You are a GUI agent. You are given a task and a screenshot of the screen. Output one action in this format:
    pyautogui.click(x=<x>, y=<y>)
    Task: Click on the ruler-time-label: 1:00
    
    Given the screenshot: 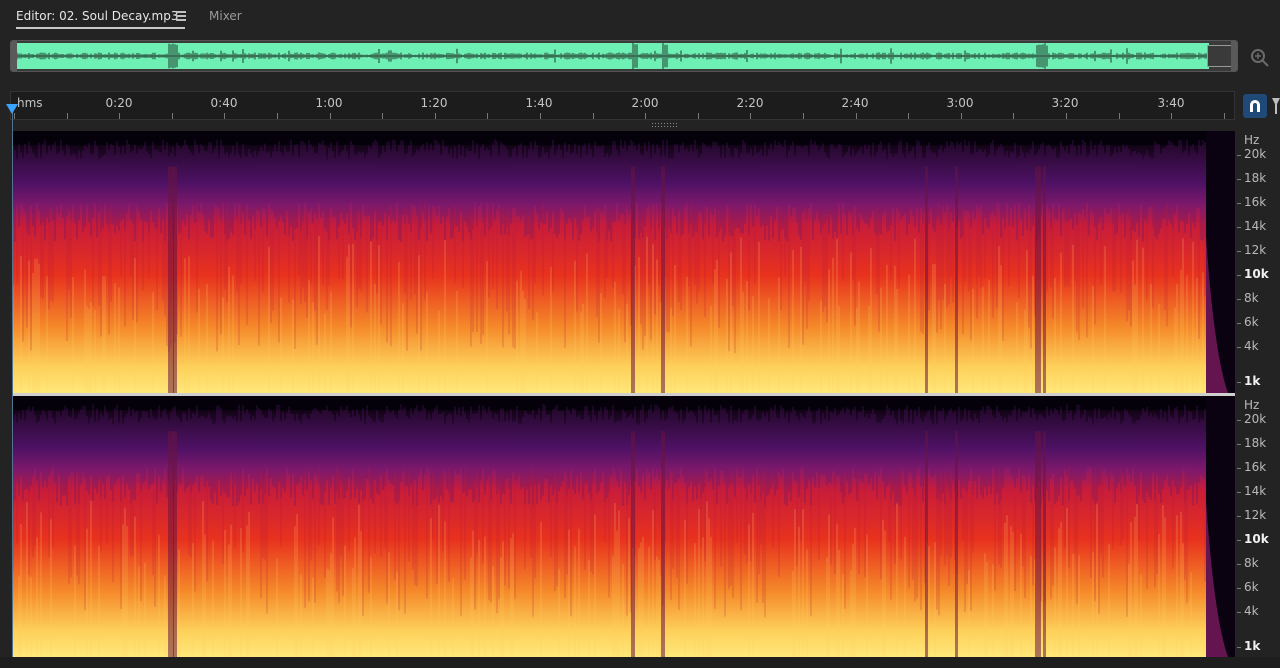 What is the action you would take?
    pyautogui.click(x=329, y=103)
    